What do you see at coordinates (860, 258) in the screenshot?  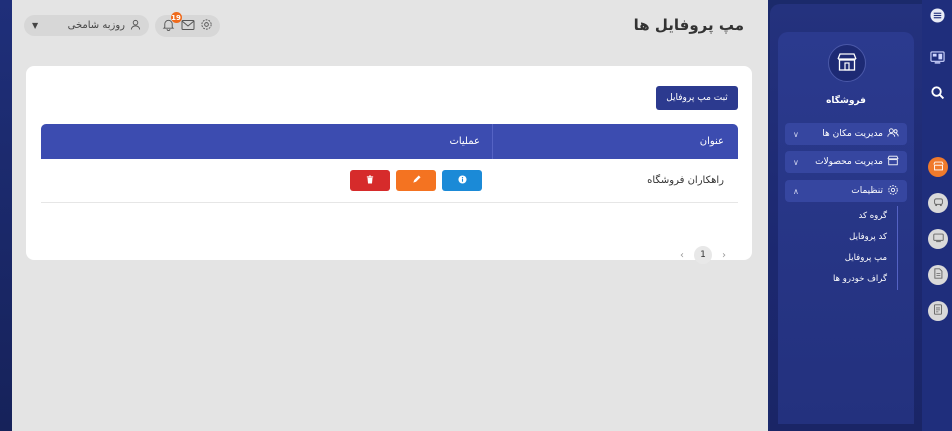 I see `submenu-item-map-profile: مپ پروفایل` at bounding box center [860, 258].